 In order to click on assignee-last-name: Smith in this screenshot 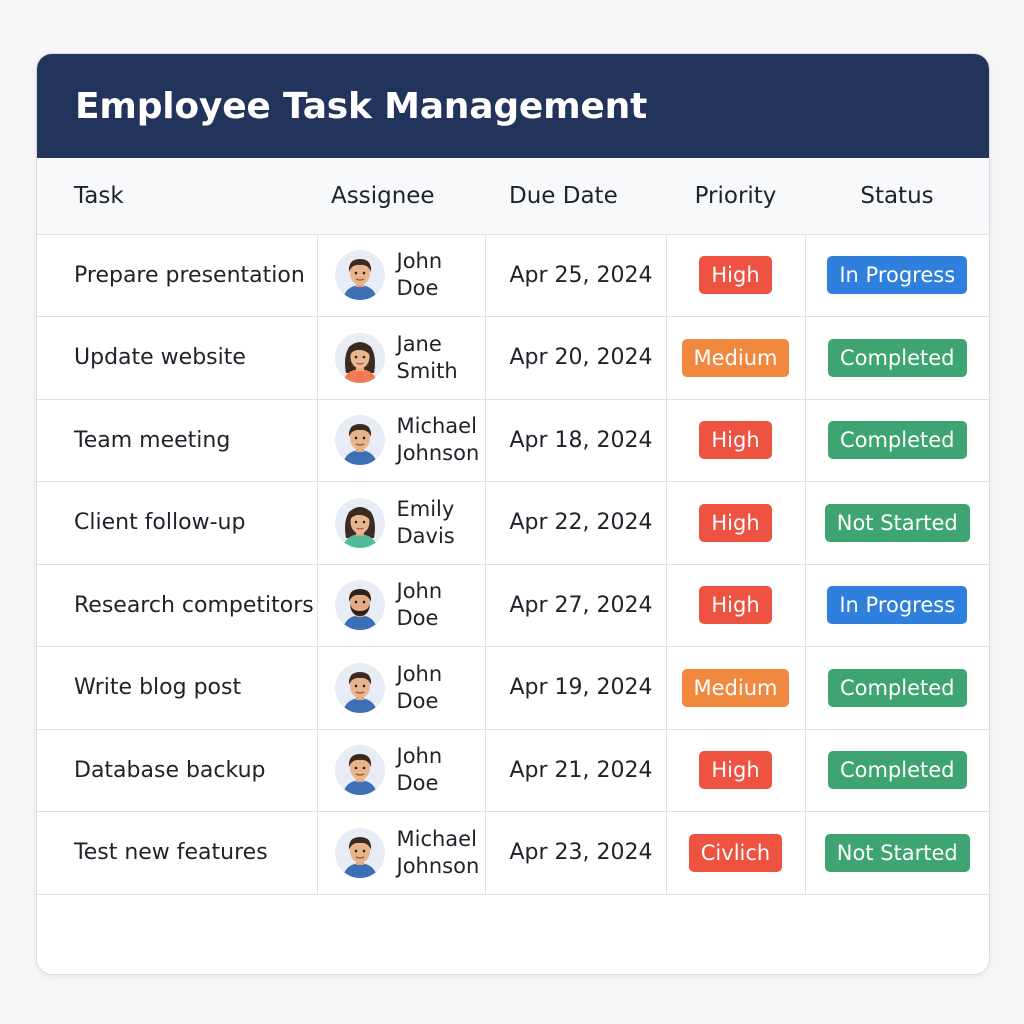, I will do `click(427, 370)`.